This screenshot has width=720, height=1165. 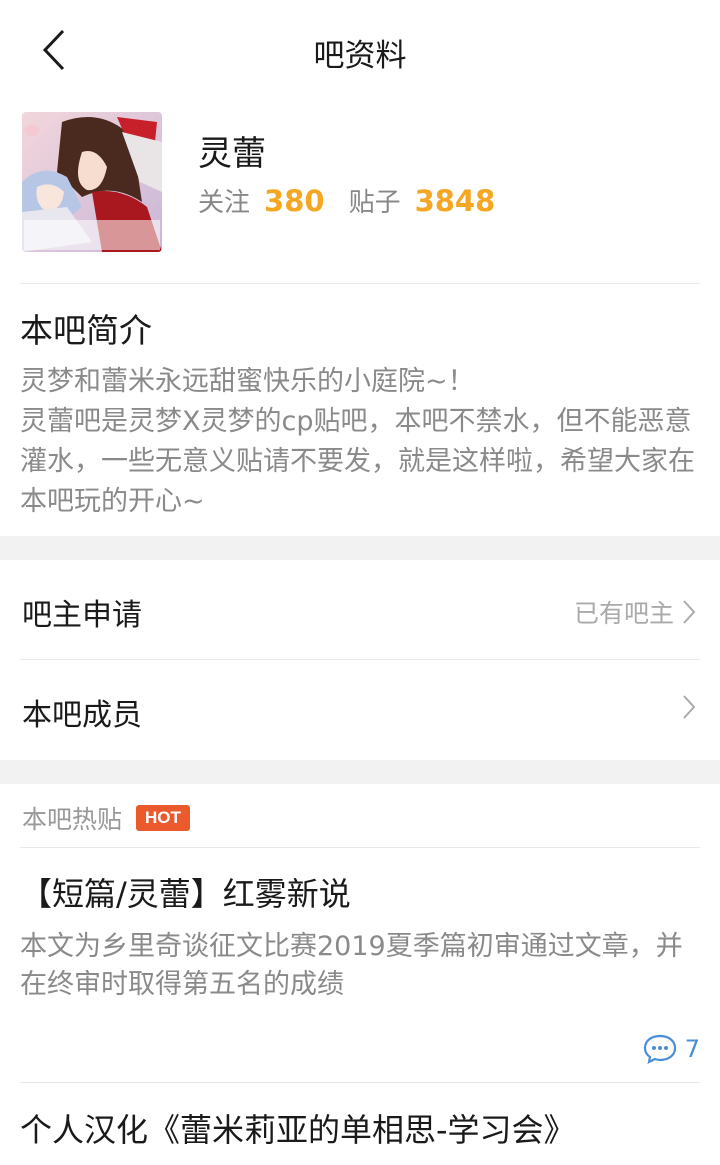 I want to click on row-label: 吧主申请, so click(x=82, y=615).